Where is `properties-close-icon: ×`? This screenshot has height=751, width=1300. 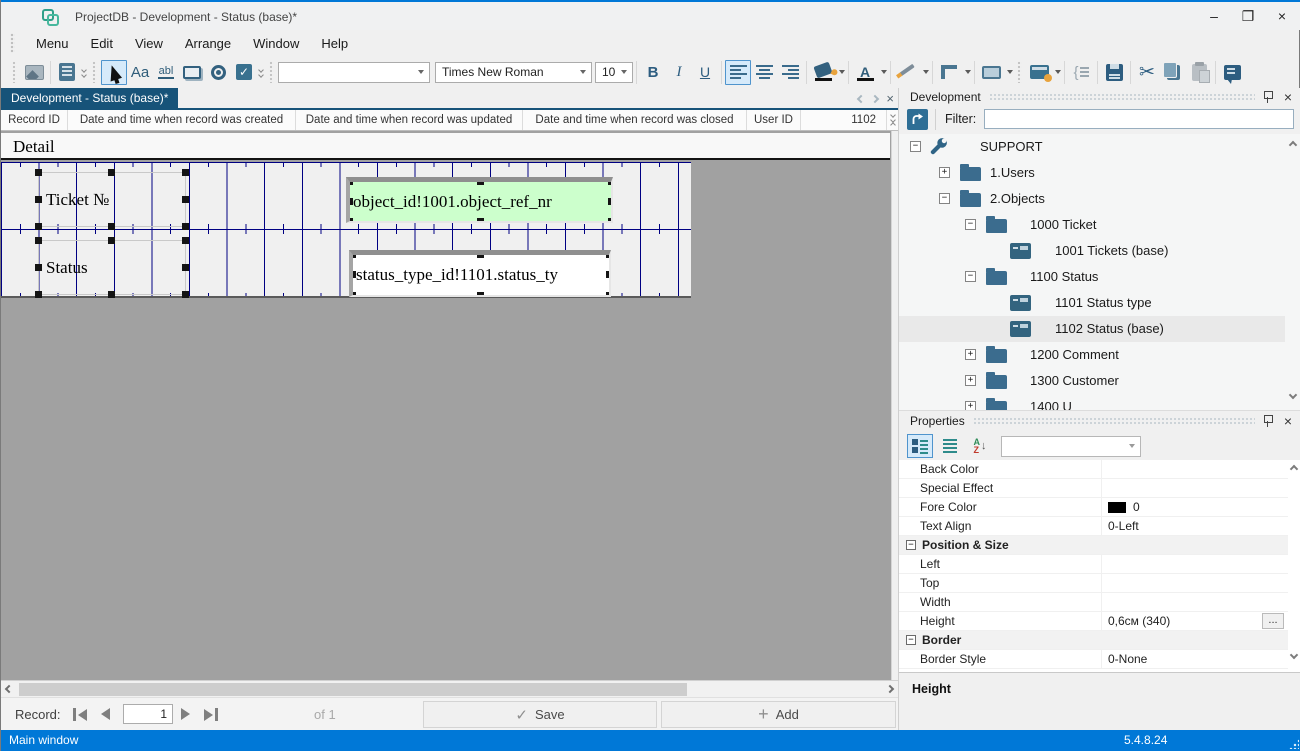
properties-close-icon: × is located at coordinates (1288, 421).